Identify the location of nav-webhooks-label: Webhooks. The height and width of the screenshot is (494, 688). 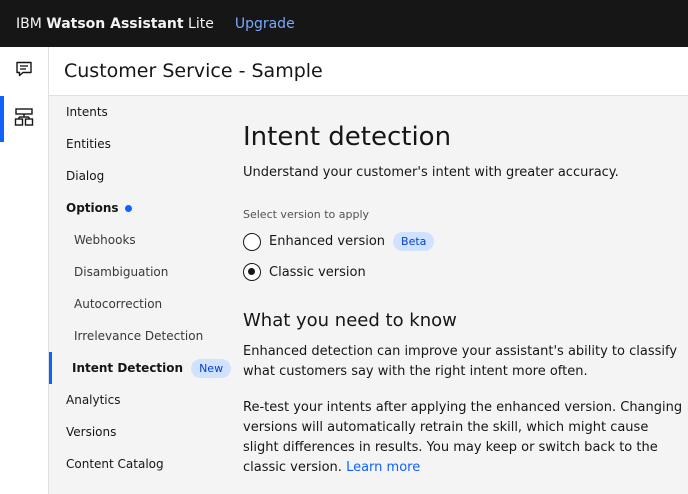
(105, 240).